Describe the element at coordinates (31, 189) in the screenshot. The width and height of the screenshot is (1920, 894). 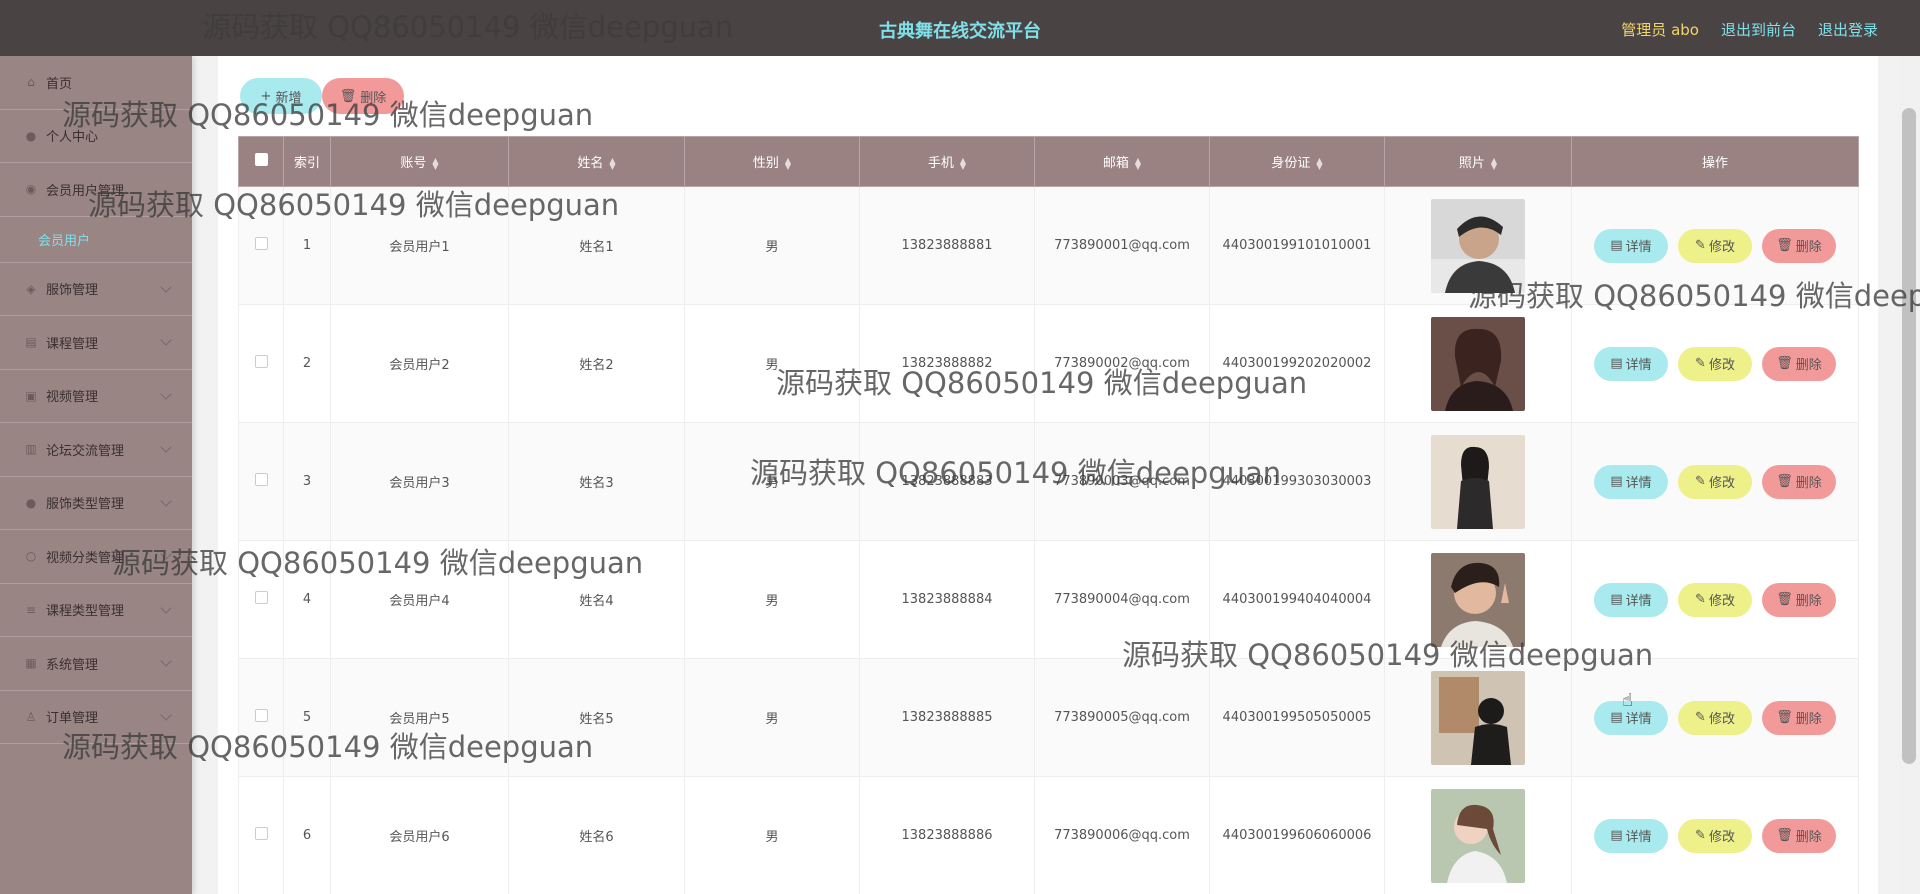
I see `users-icon: ◉` at that location.